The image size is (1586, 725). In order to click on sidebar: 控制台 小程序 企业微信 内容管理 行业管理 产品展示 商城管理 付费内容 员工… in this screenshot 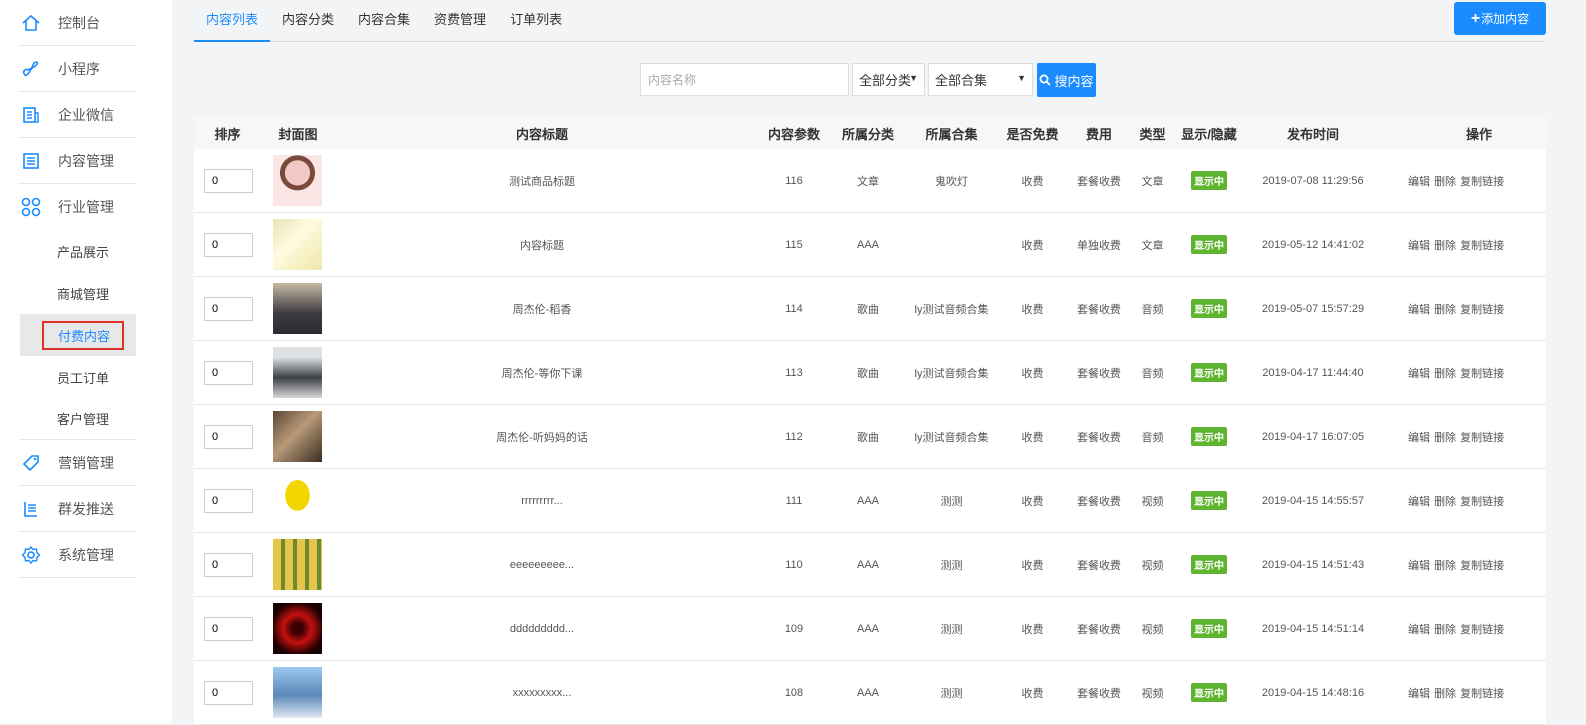, I will do `click(86, 361)`.